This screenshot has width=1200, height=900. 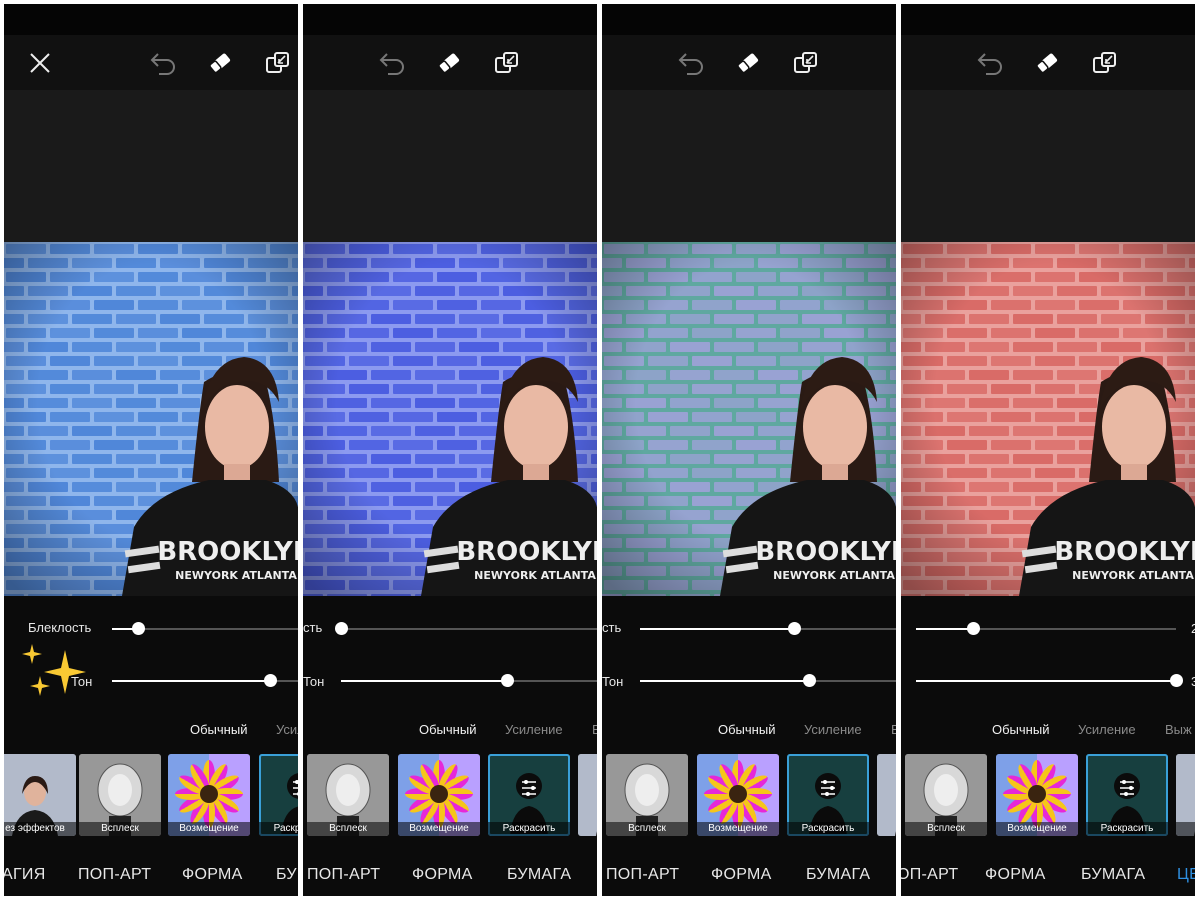 What do you see at coordinates (60, 627) in the screenshot?
I see `fade-label: Блеклость` at bounding box center [60, 627].